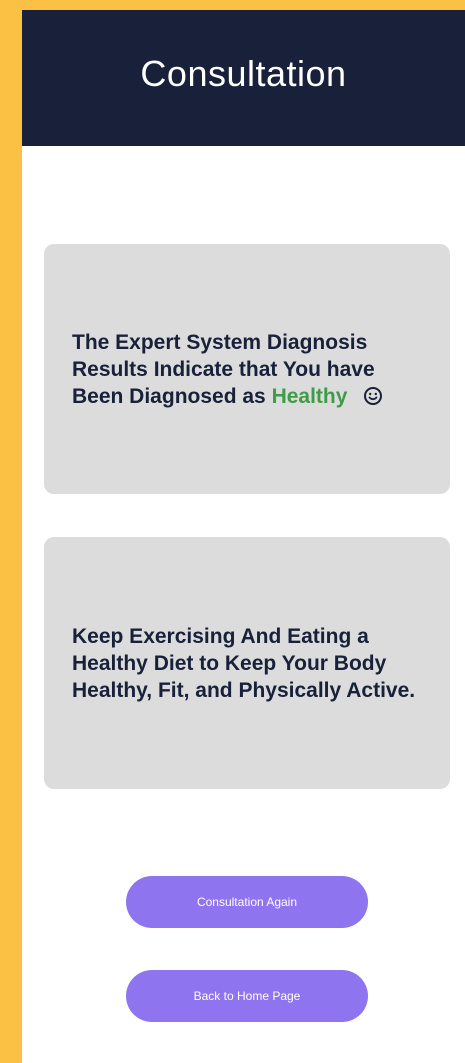 Image resolution: width=465 pixels, height=1063 pixels. I want to click on consultation-again-button: Consultation Again, so click(247, 902).